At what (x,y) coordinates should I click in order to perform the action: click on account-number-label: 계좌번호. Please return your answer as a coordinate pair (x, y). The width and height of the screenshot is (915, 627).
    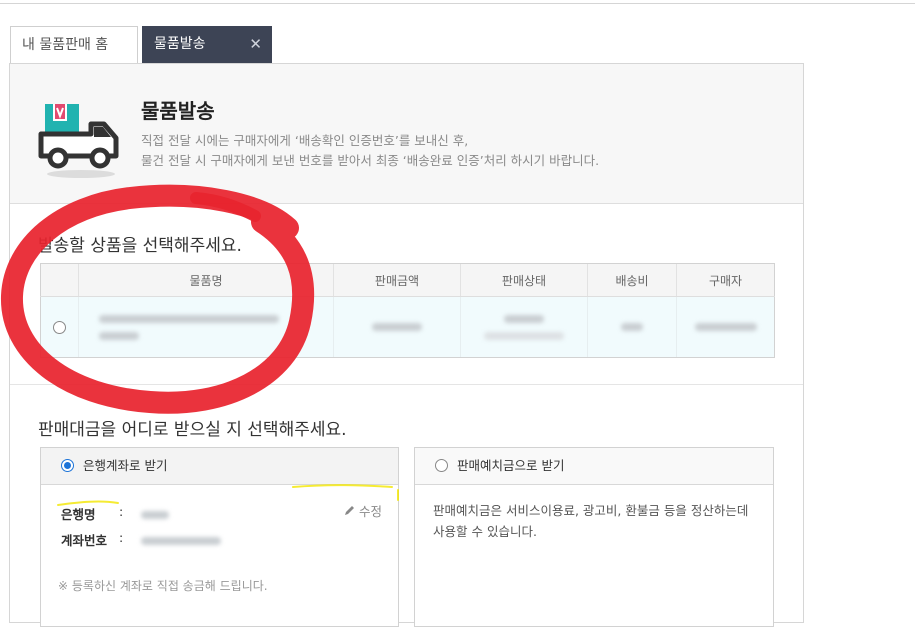
    Looking at the image, I should click on (84, 540).